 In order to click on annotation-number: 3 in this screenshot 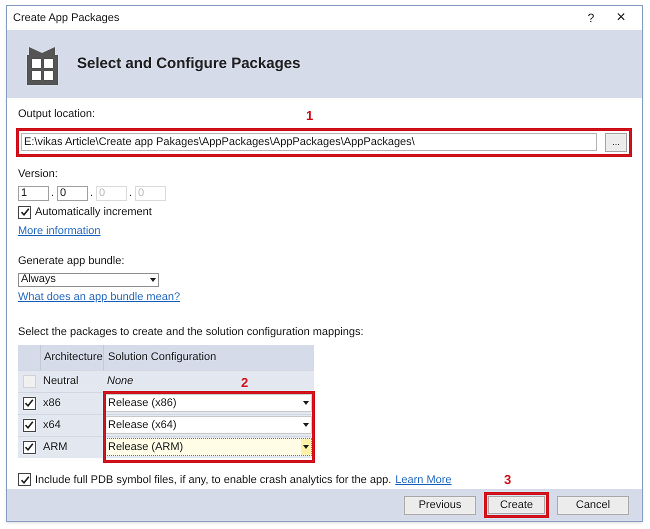, I will do `click(508, 479)`.